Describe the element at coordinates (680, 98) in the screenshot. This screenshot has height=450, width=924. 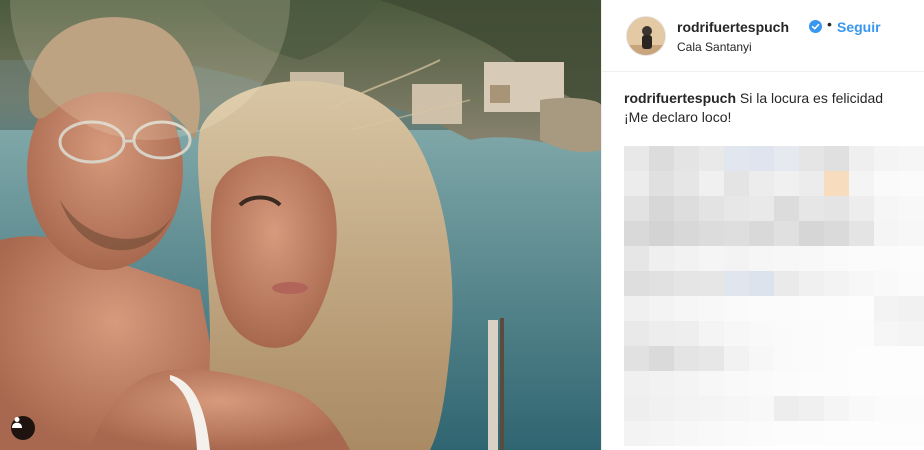
I see `caption-username: rodrifuertespuch` at that location.